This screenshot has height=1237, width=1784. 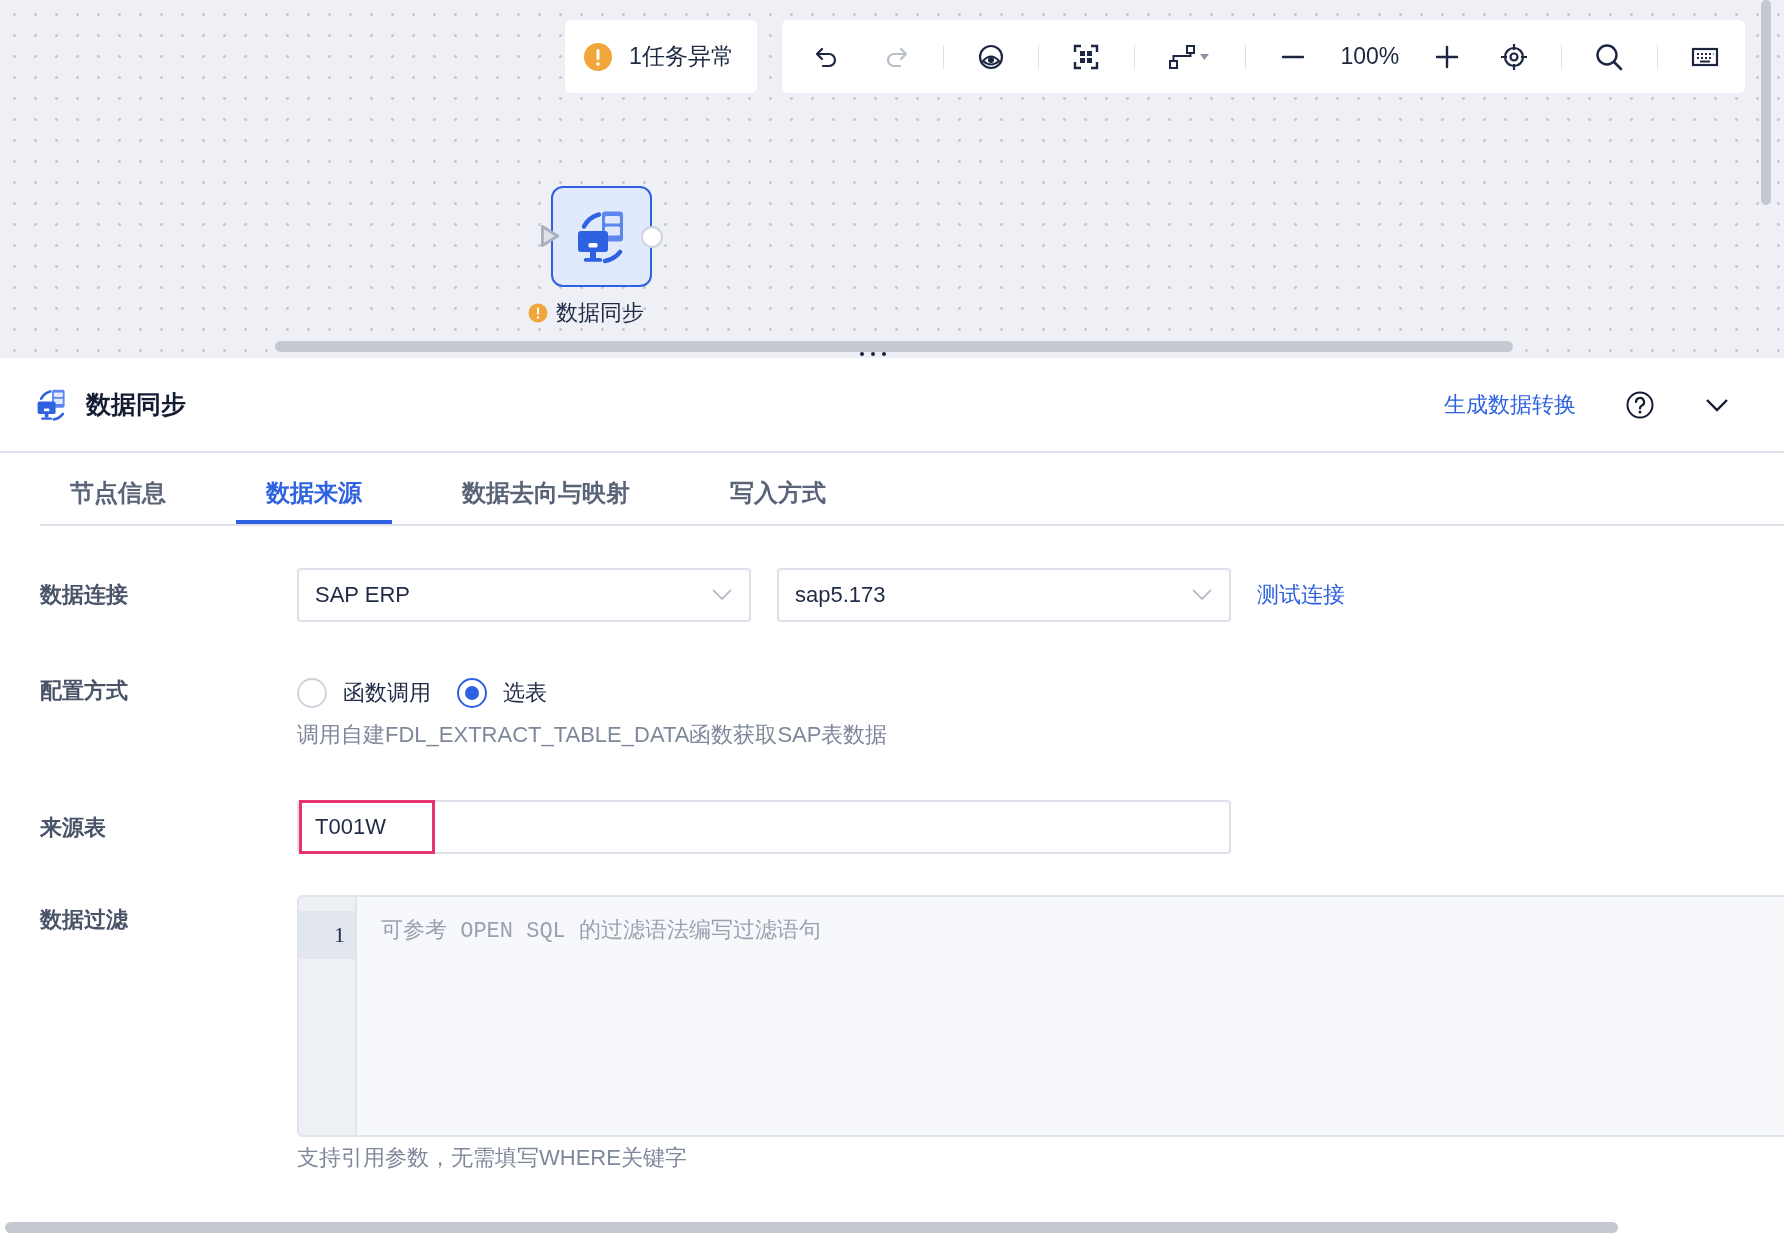 What do you see at coordinates (1004, 595) in the screenshot?
I see `select-field: sap5.173` at bounding box center [1004, 595].